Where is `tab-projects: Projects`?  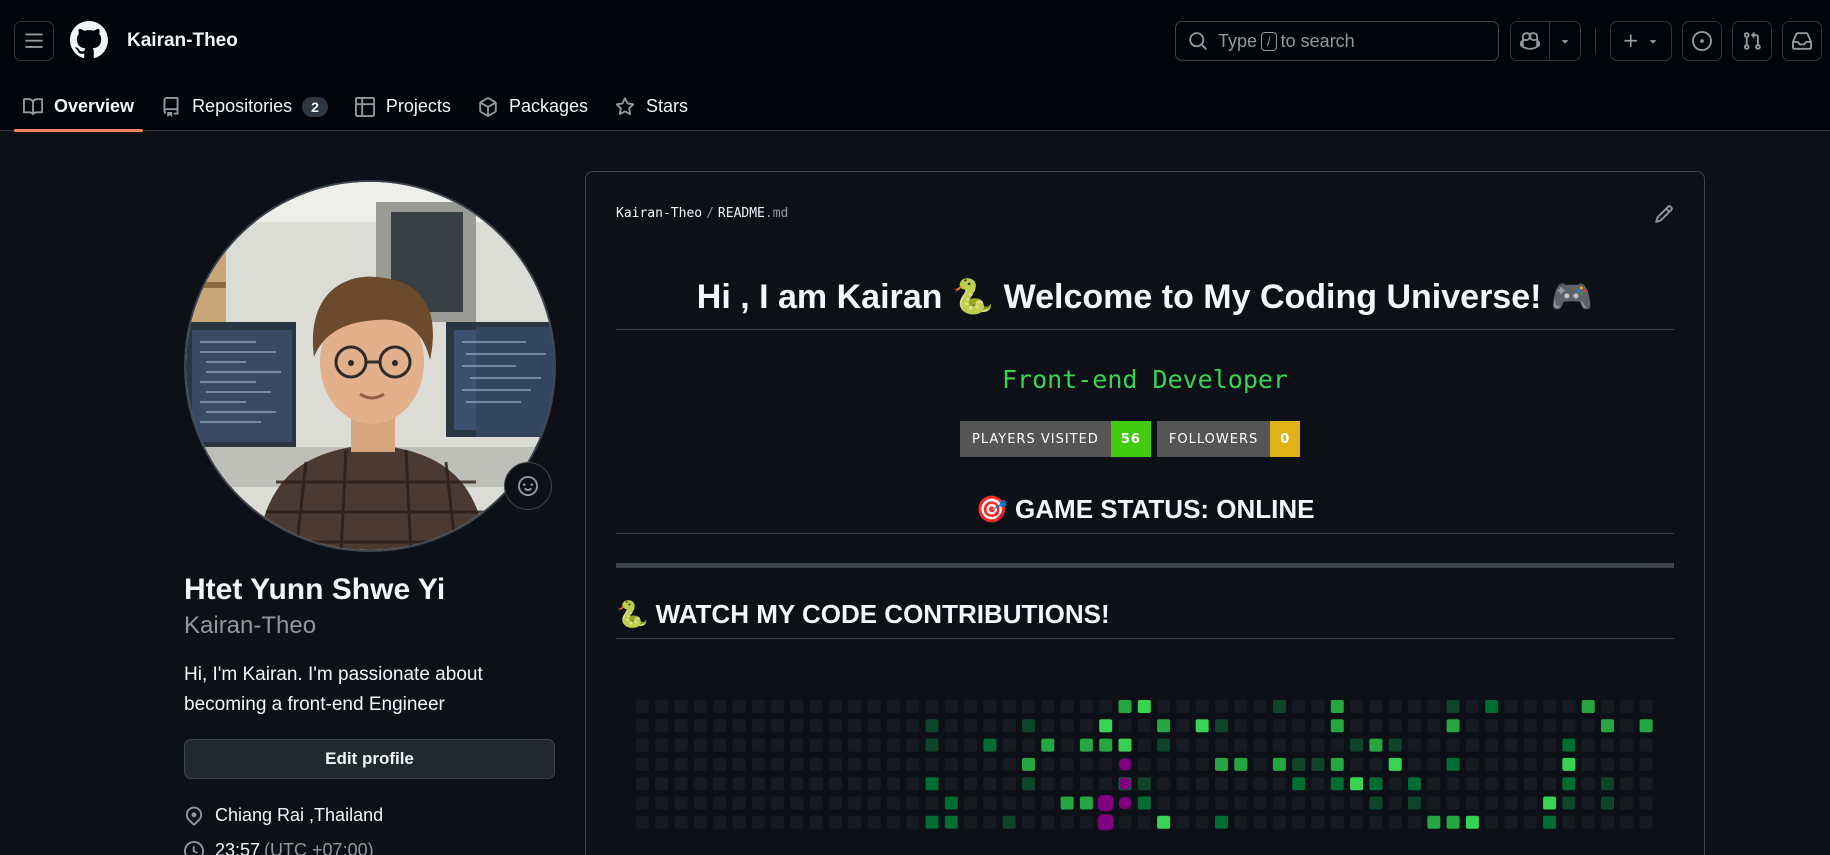
tab-projects: Projects is located at coordinates (403, 106).